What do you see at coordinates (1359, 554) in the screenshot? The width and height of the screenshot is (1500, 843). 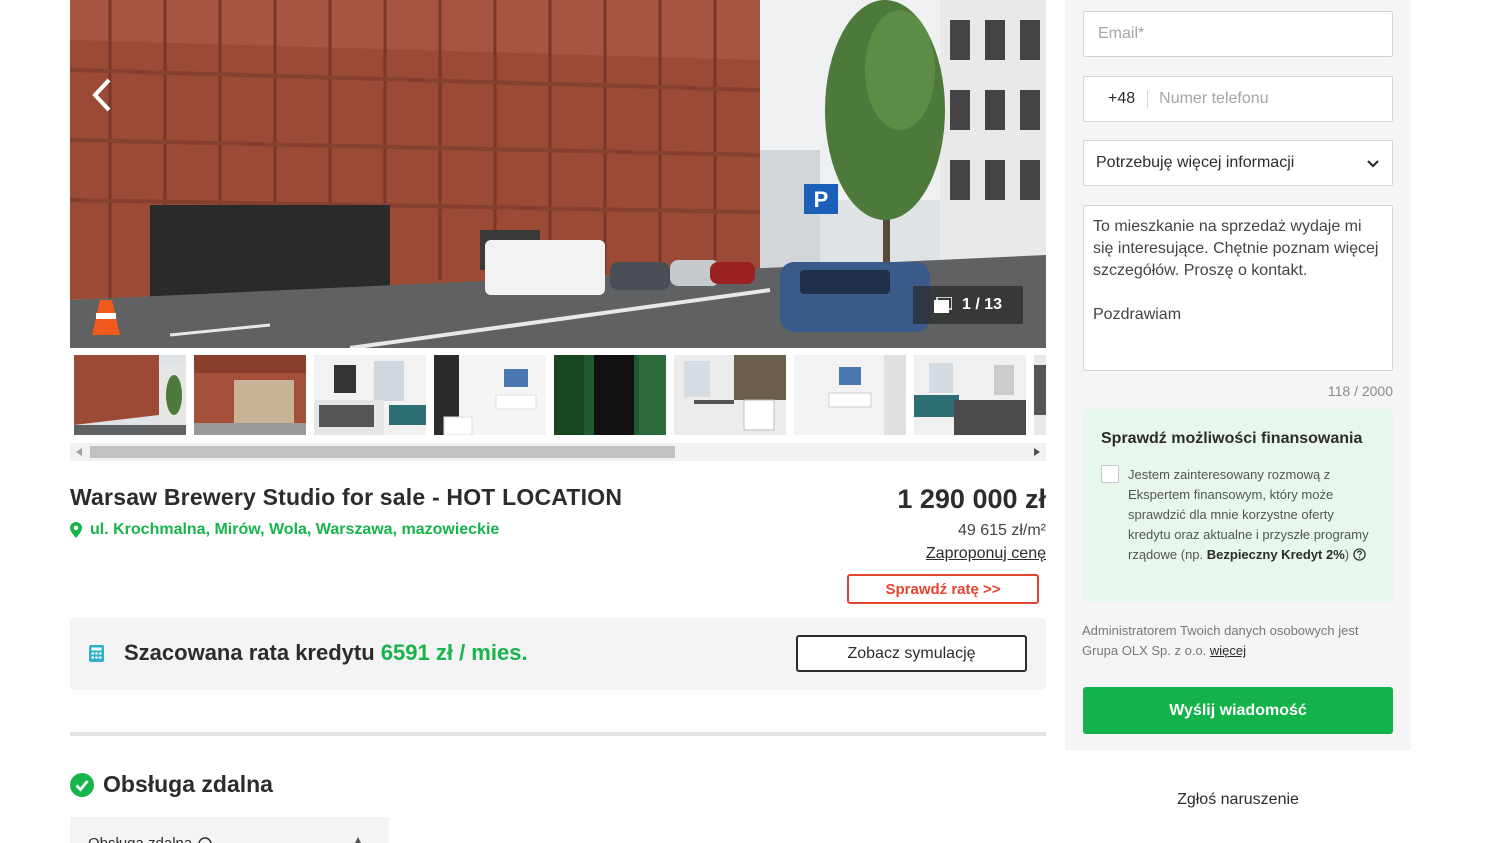 I see `help-circle-icon` at bounding box center [1359, 554].